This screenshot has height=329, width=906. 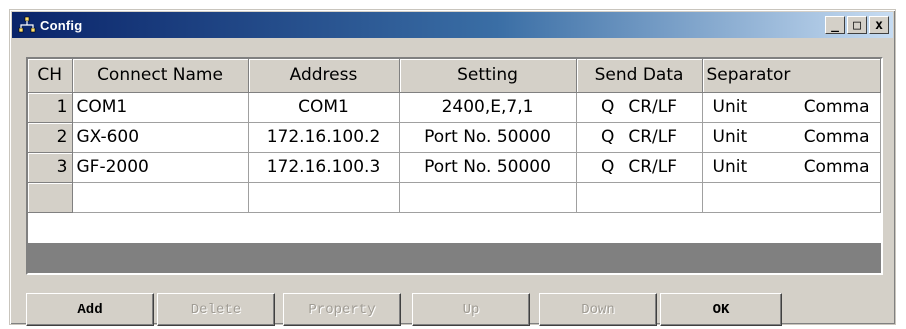 I want to click on column-header-ch: CH, so click(x=50, y=76).